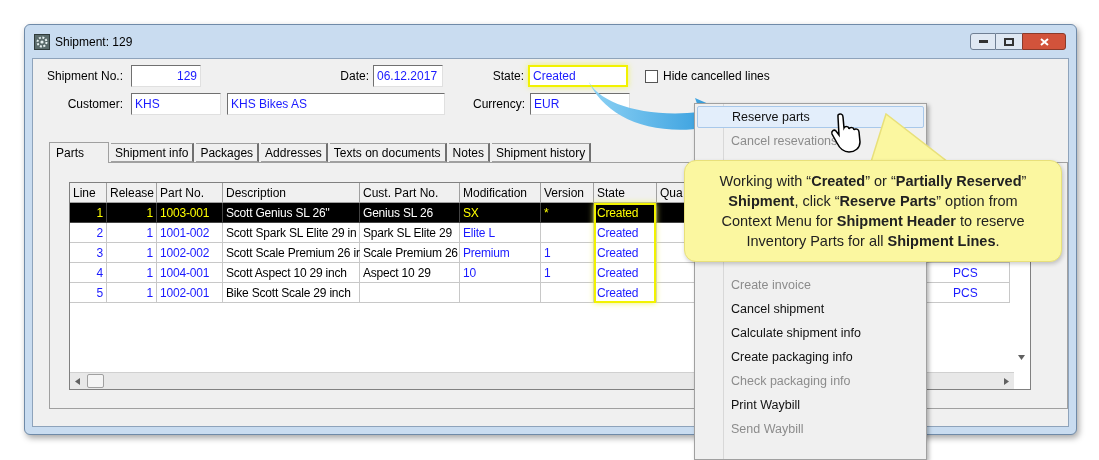 This screenshot has height=460, width=1099. I want to click on menu-item: Cancel shipment, so click(810, 309).